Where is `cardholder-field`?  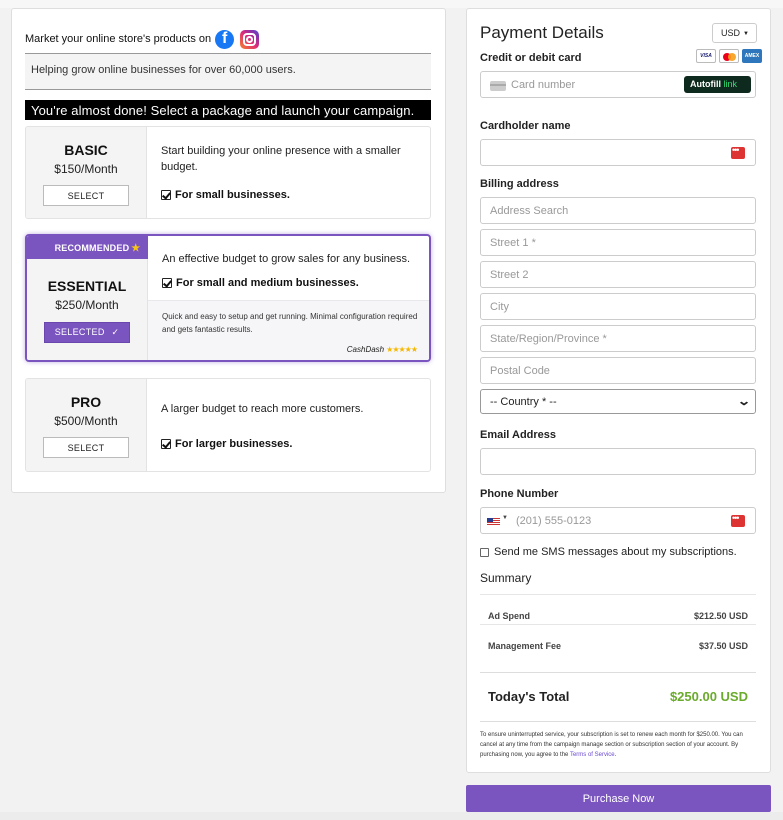 cardholder-field is located at coordinates (618, 152).